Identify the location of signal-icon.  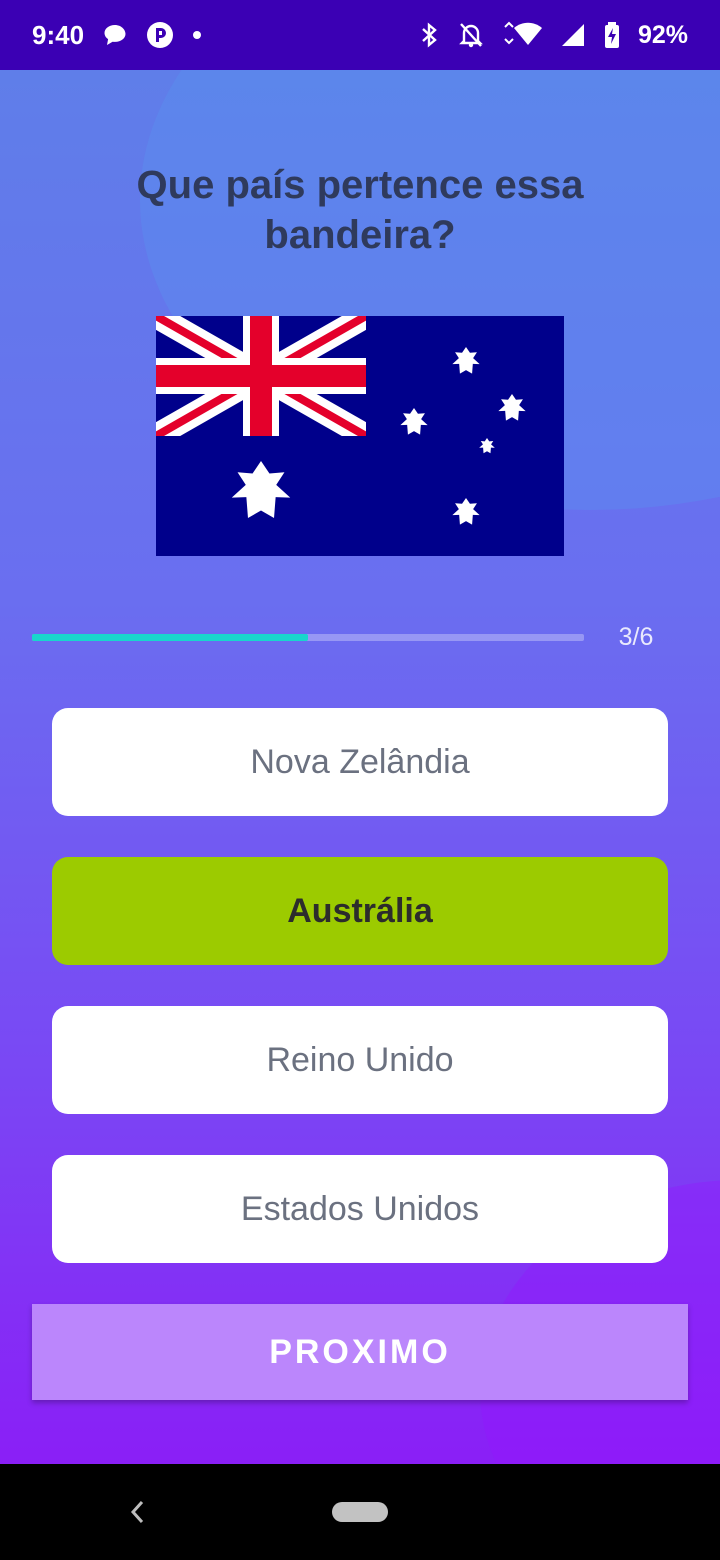
(573, 35).